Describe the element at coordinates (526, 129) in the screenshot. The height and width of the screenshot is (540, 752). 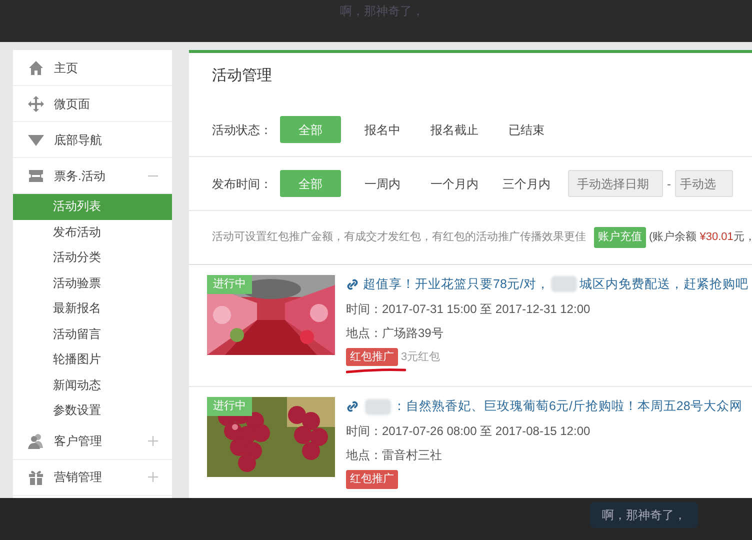
I see `filter-option: 已结束` at that location.